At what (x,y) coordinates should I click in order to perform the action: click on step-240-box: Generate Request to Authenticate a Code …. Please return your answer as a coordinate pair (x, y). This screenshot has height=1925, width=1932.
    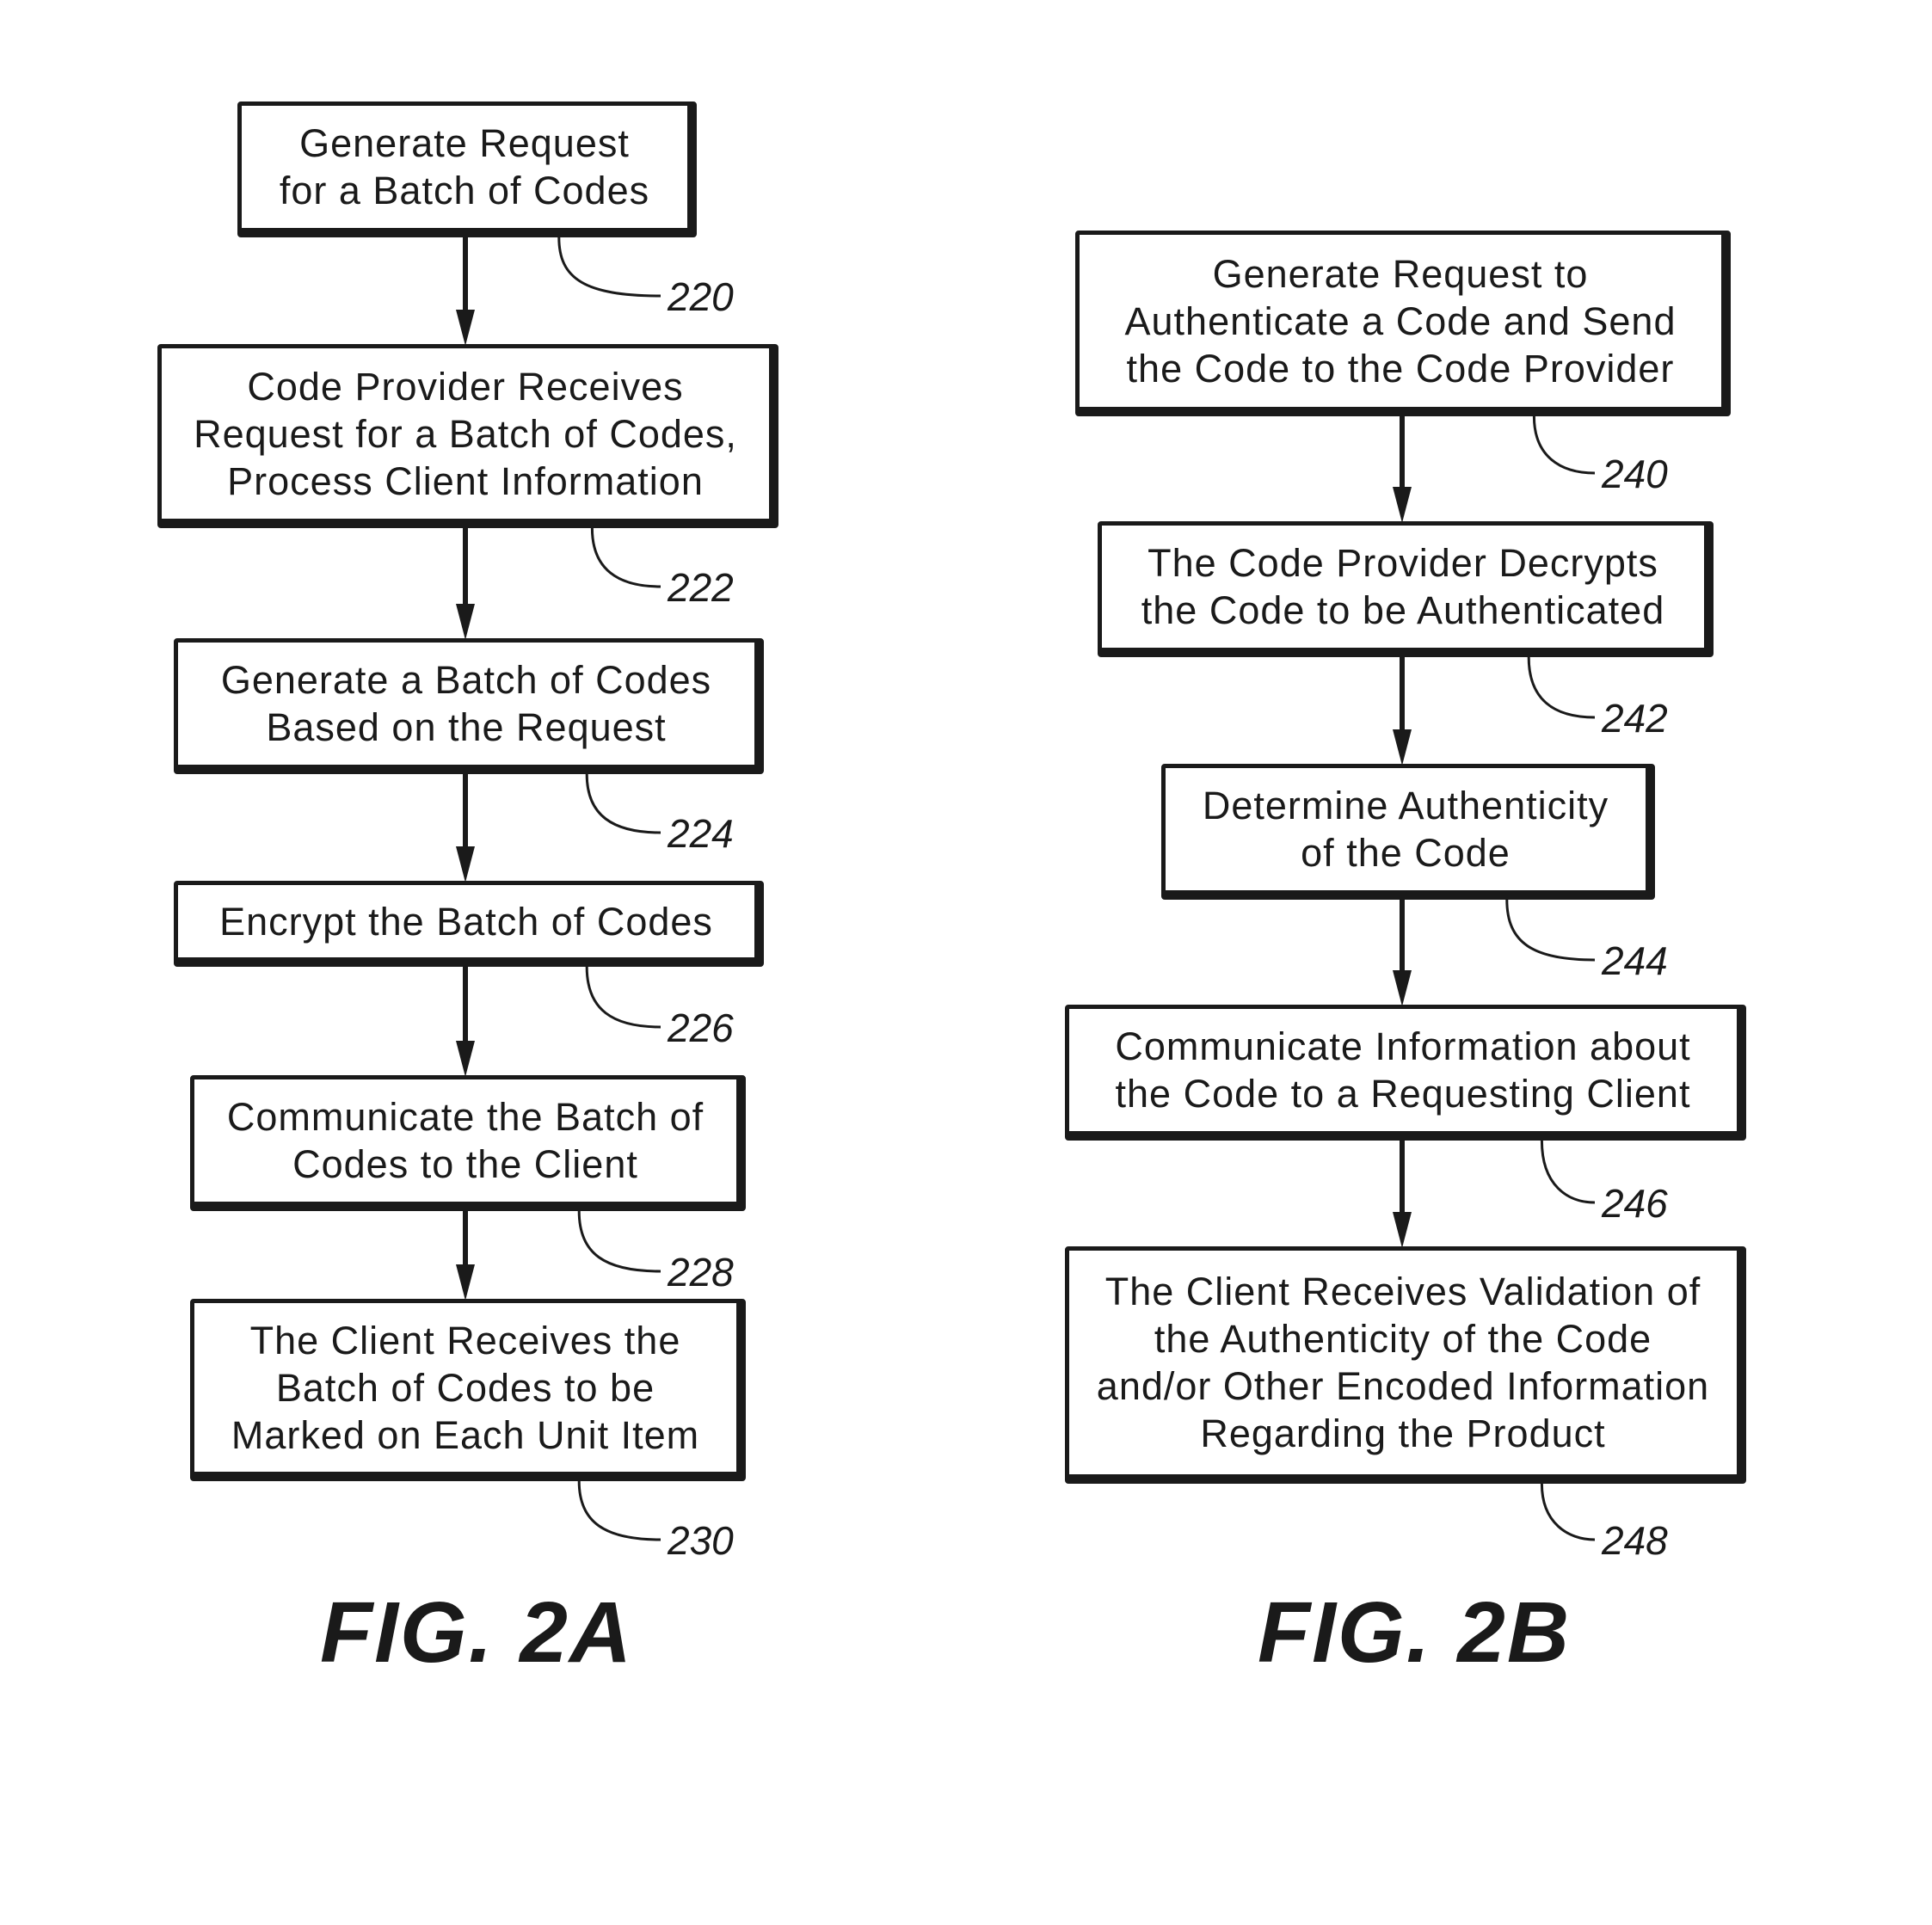
    Looking at the image, I should click on (1403, 323).